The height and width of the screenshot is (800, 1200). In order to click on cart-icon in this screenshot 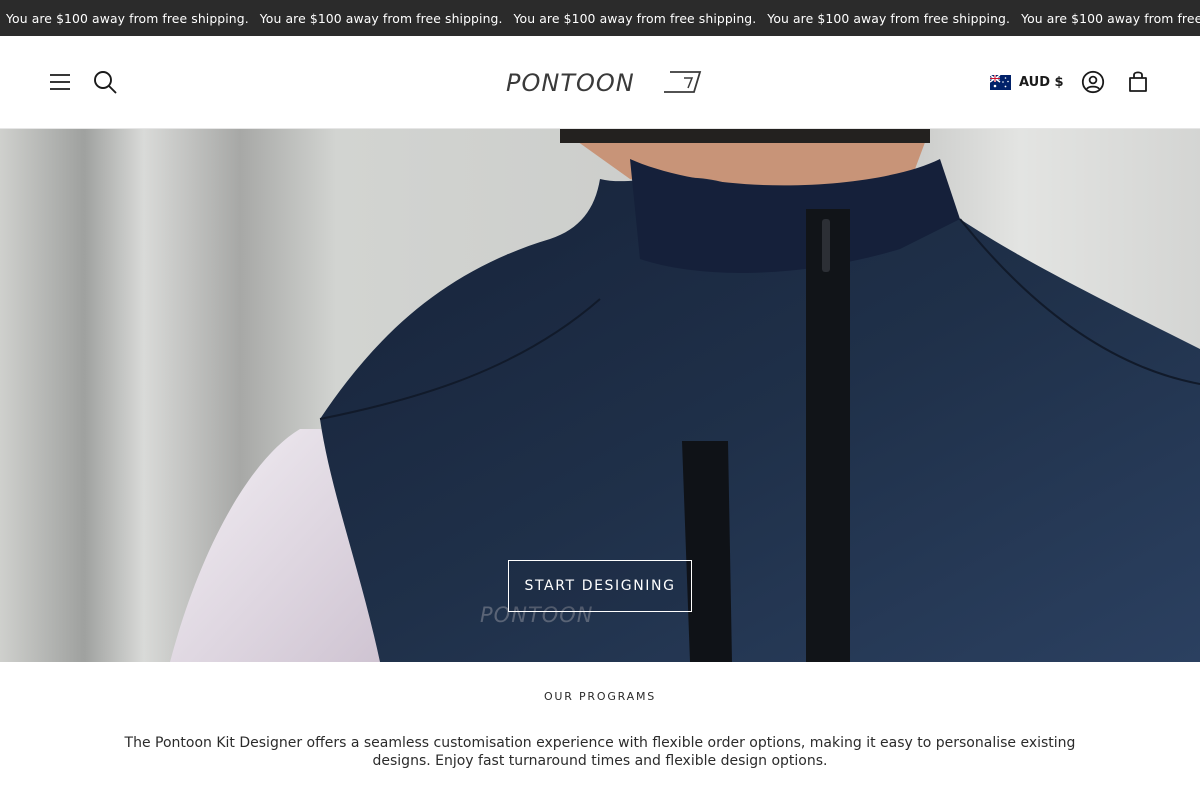, I will do `click(1138, 82)`.